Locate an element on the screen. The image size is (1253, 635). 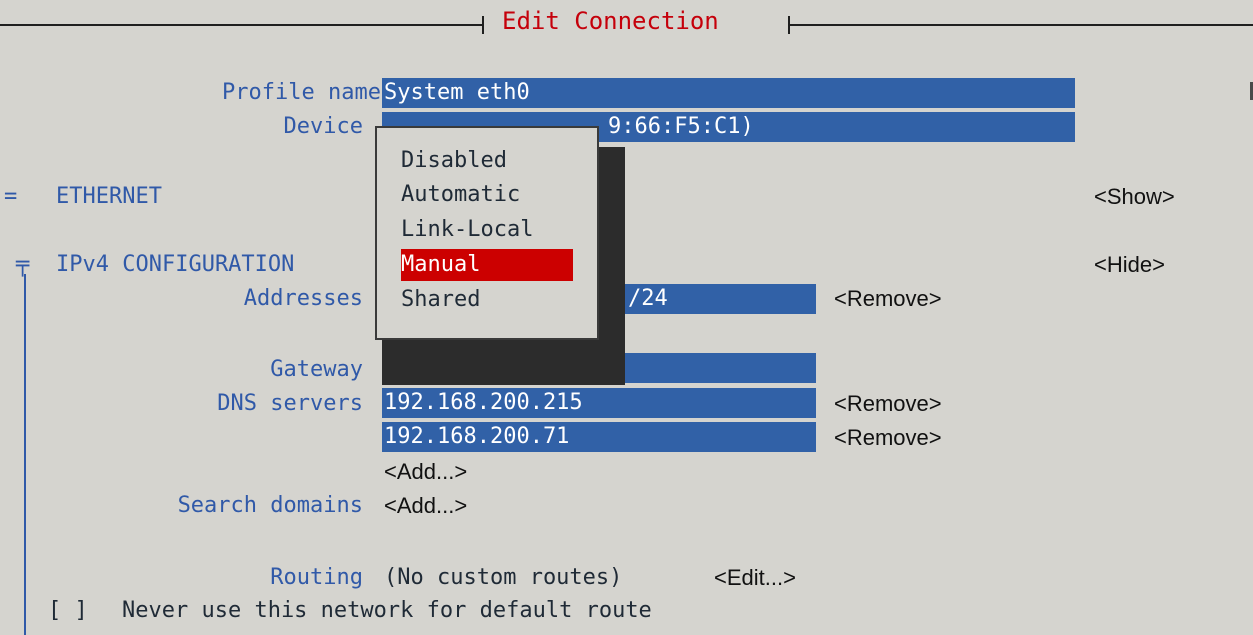
method-option-automatic: Automatic is located at coordinates (460, 195).